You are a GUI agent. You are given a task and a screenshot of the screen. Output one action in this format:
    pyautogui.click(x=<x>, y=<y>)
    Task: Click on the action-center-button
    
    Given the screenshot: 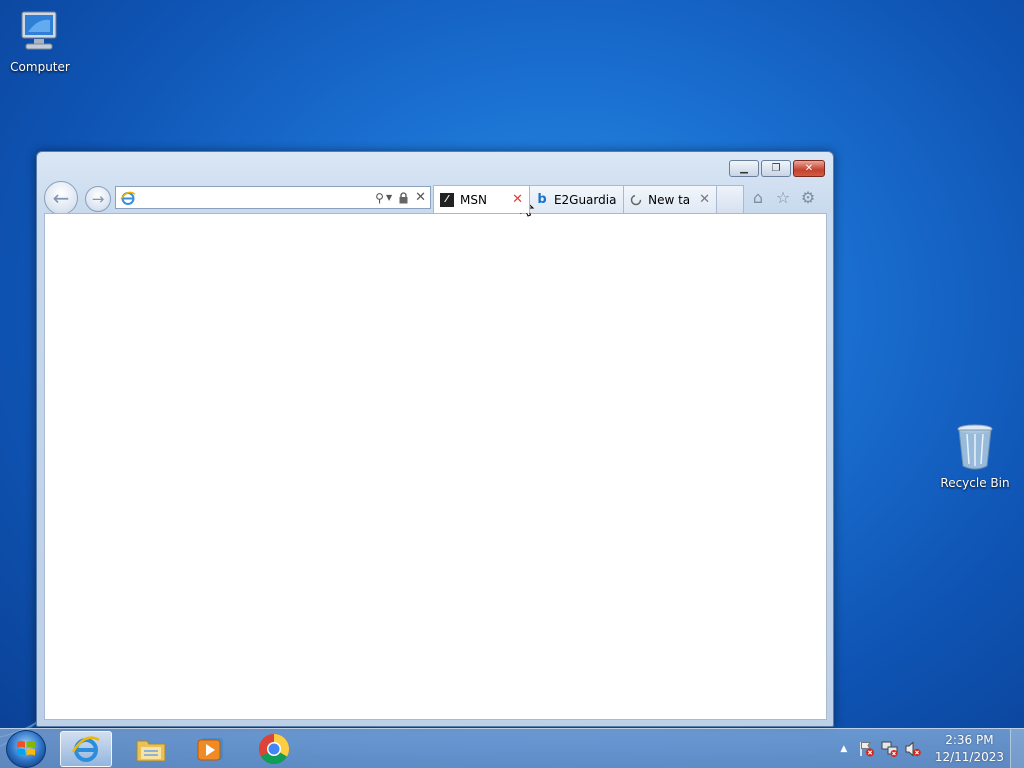 What is the action you would take?
    pyautogui.click(x=867, y=749)
    